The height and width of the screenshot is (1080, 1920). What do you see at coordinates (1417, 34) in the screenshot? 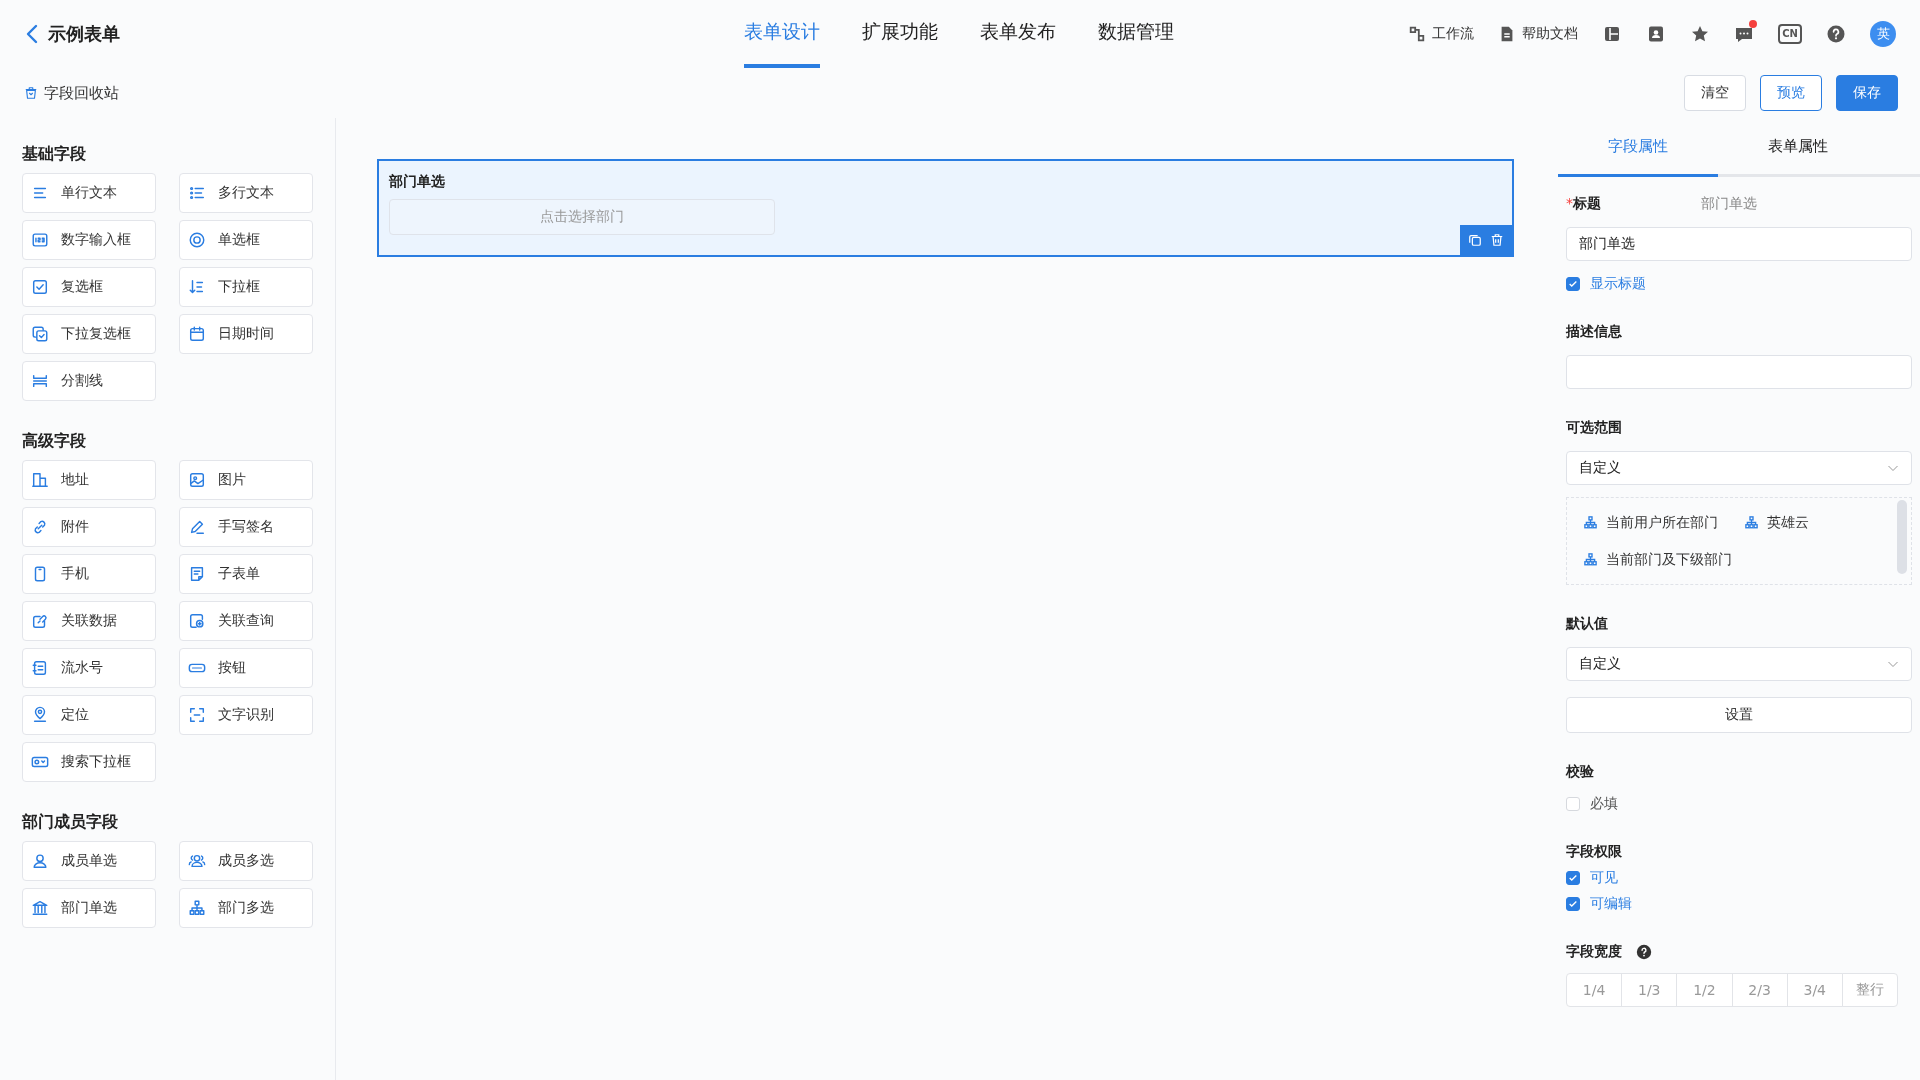
I see `workflow-icon` at bounding box center [1417, 34].